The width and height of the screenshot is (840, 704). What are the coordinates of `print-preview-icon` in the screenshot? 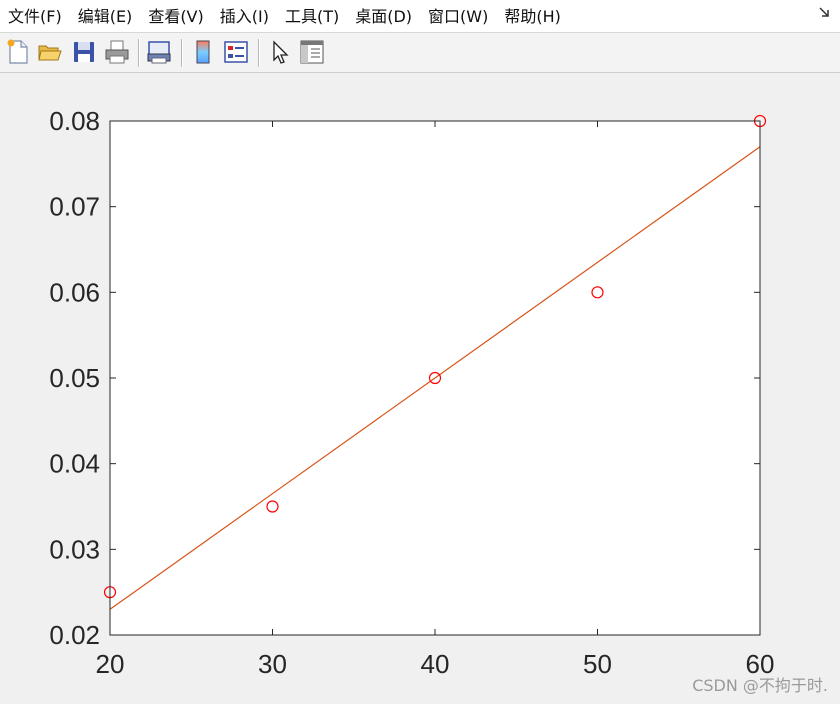 It's located at (159, 52).